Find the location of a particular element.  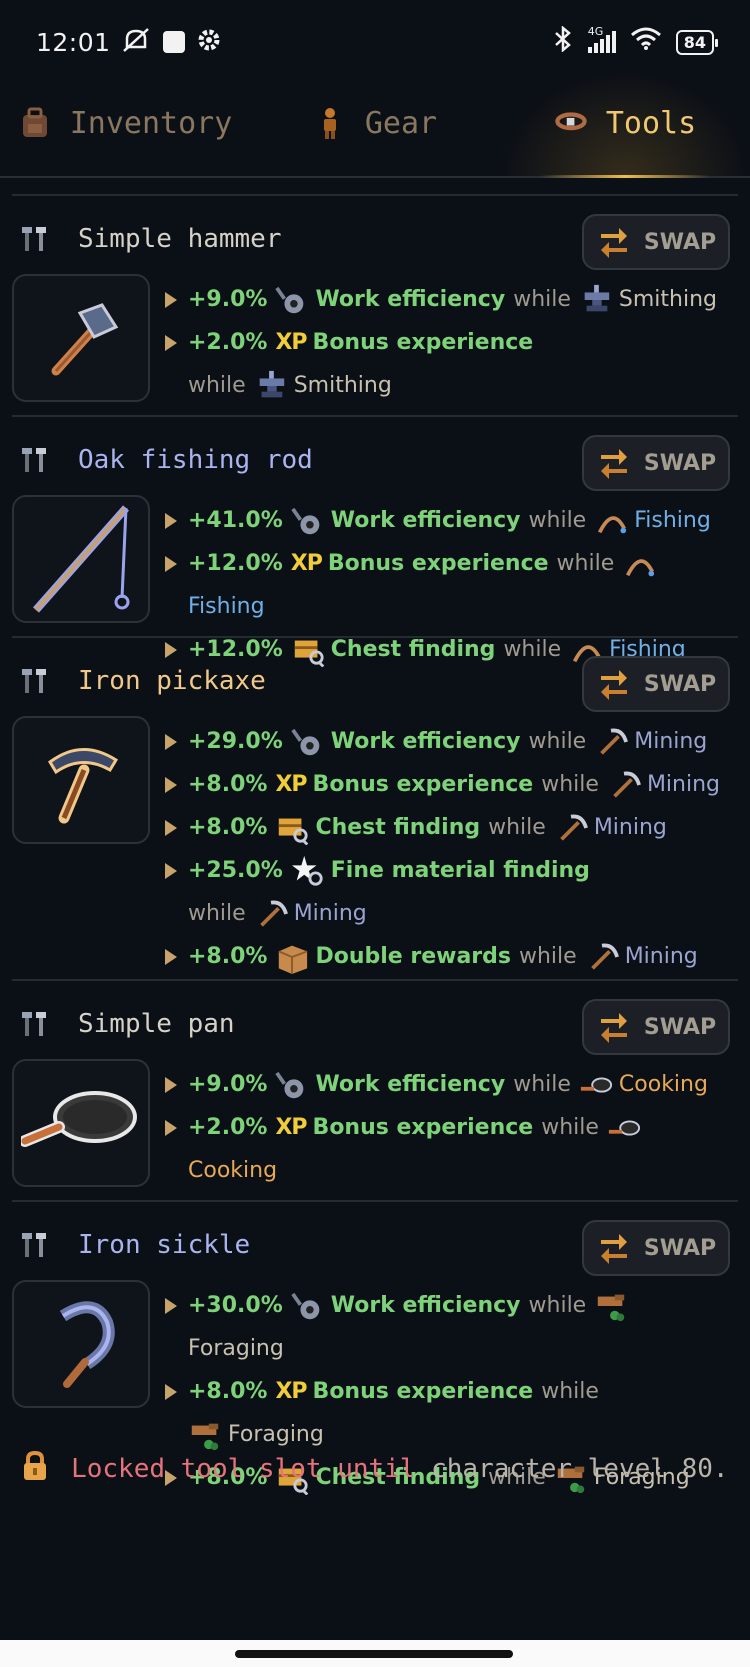

effect-row: +8.0% Chest finding while Mining is located at coordinates (441, 827).